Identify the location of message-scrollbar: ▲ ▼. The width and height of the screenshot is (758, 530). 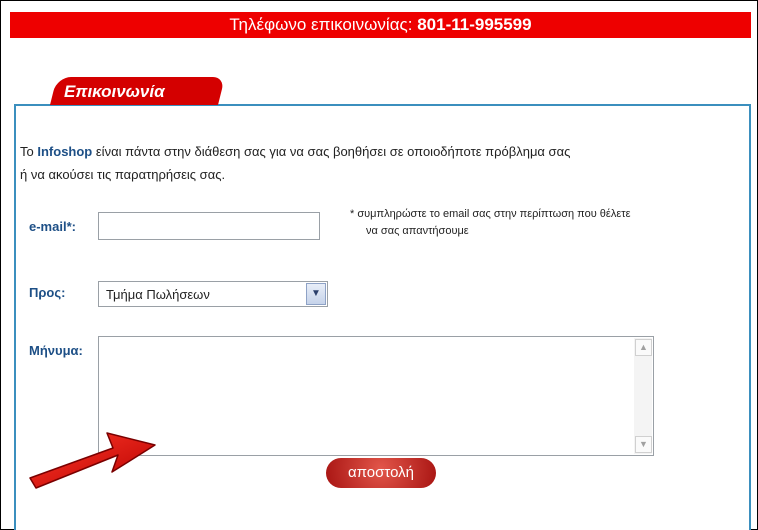
(643, 396).